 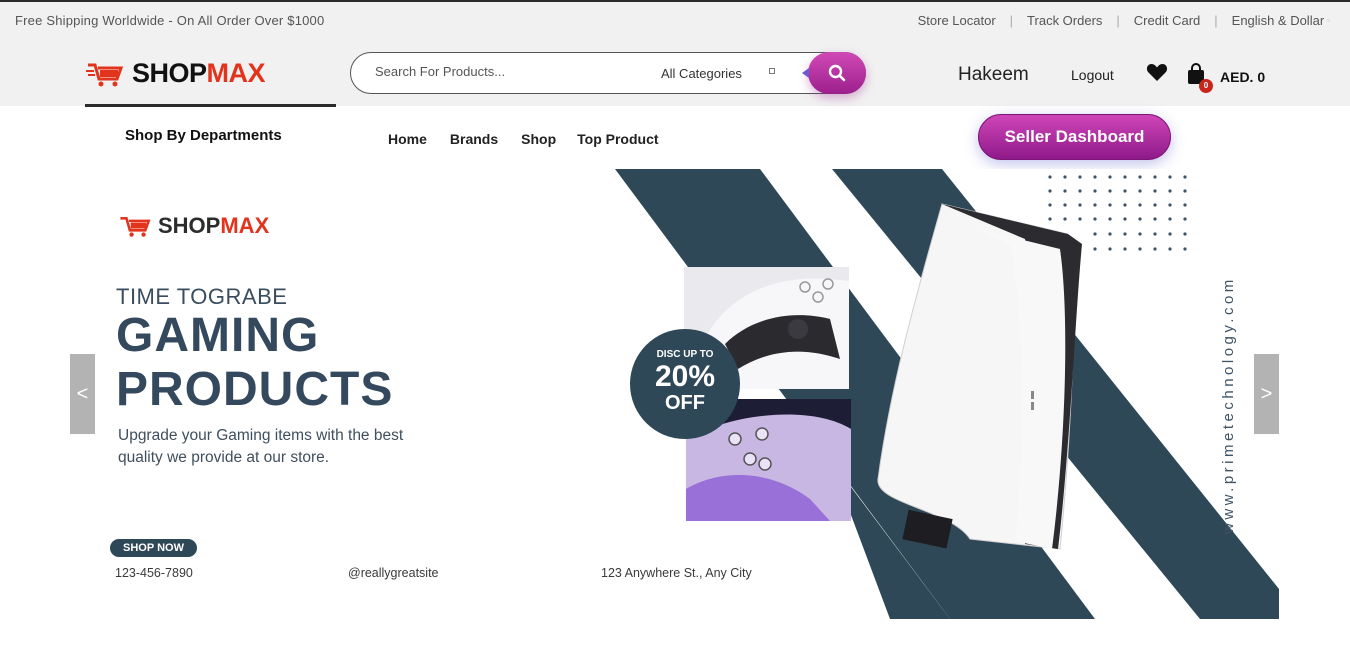 What do you see at coordinates (837, 73) in the screenshot?
I see `search-icon` at bounding box center [837, 73].